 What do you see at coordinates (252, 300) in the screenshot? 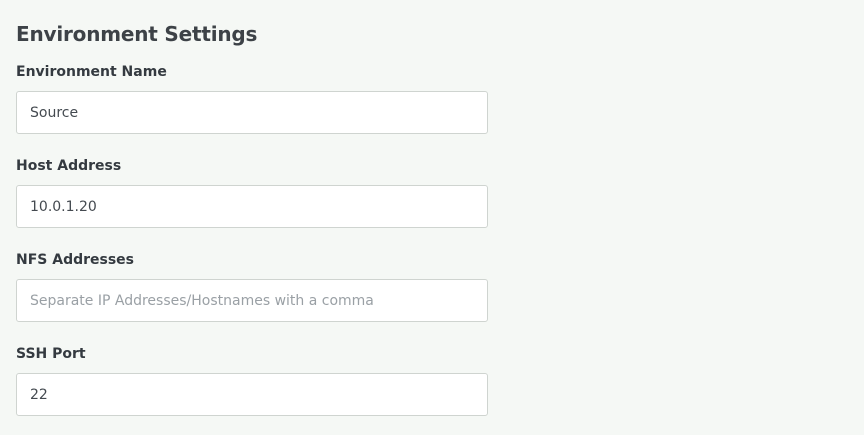
I see `nfs-addresses-input` at bounding box center [252, 300].